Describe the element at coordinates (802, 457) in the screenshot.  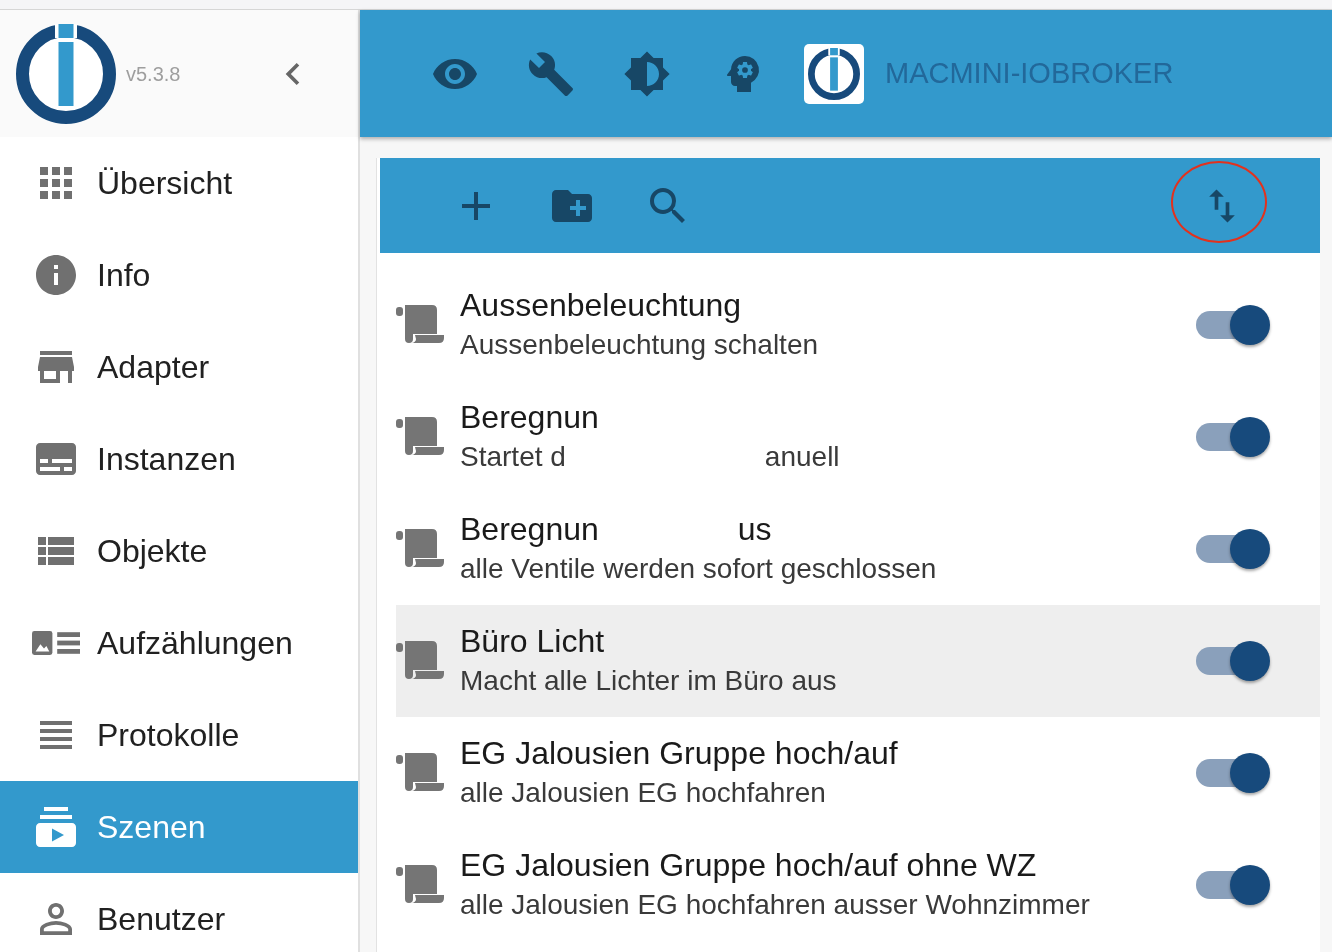
I see `scene-description: anuell` at that location.